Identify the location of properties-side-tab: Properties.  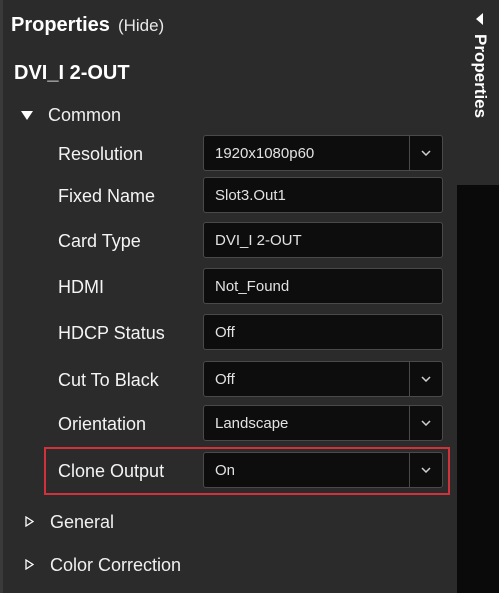
(480, 94).